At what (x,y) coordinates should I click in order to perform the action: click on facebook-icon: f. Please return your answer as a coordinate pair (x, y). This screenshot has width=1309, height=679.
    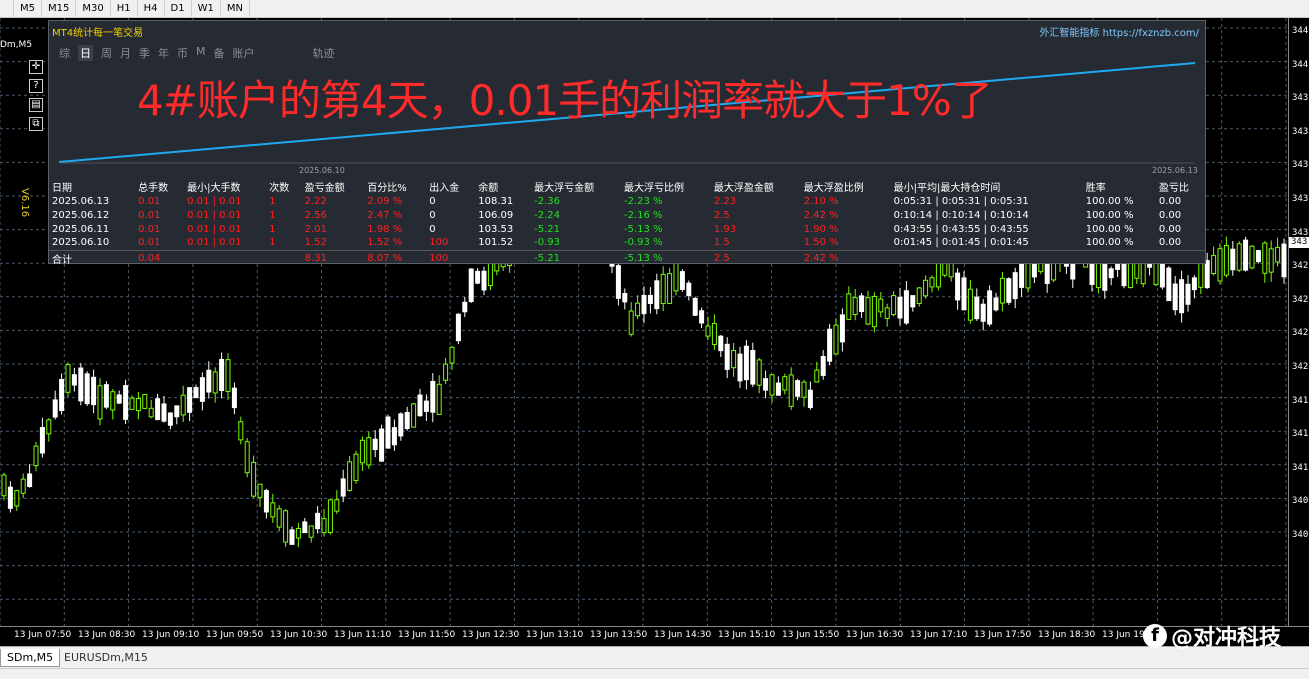
    Looking at the image, I should click on (1155, 636).